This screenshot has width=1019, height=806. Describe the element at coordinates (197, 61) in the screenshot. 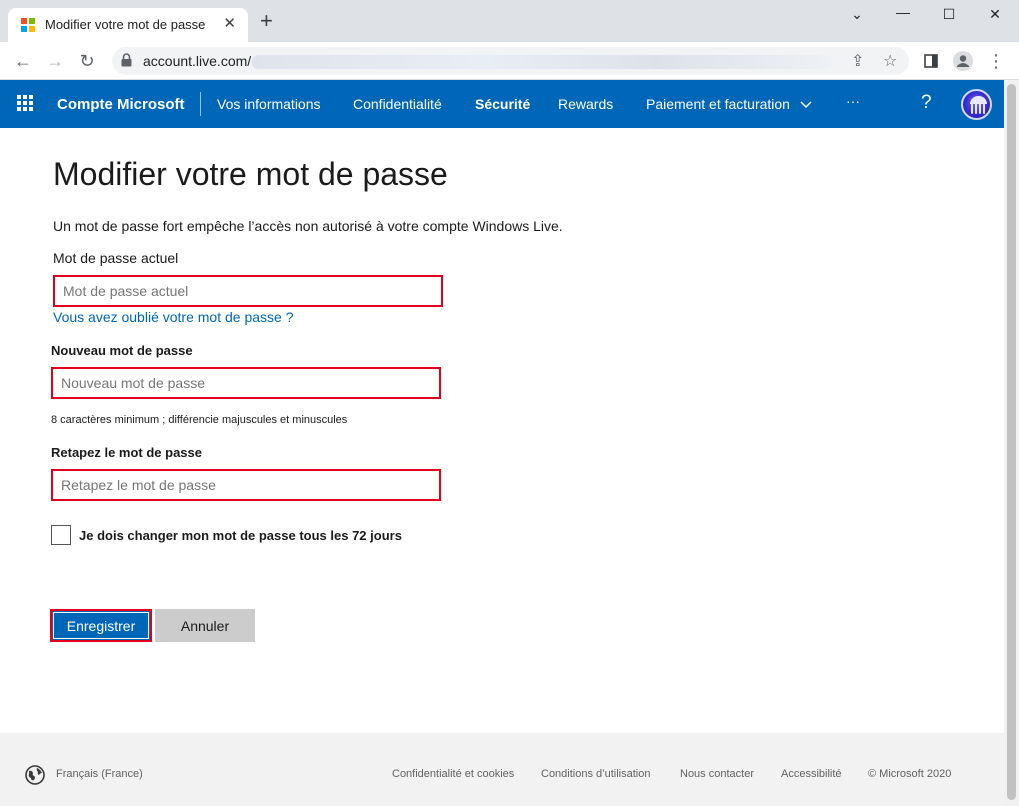

I see `url-text: account.live.com/` at that location.